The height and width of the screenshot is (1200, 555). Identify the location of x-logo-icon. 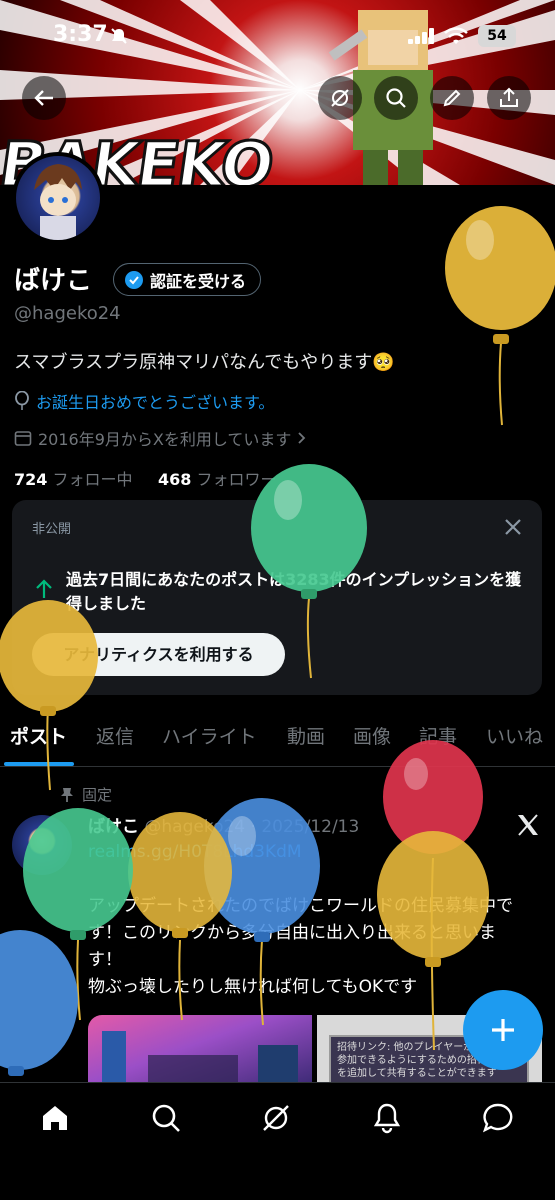
(528, 825).